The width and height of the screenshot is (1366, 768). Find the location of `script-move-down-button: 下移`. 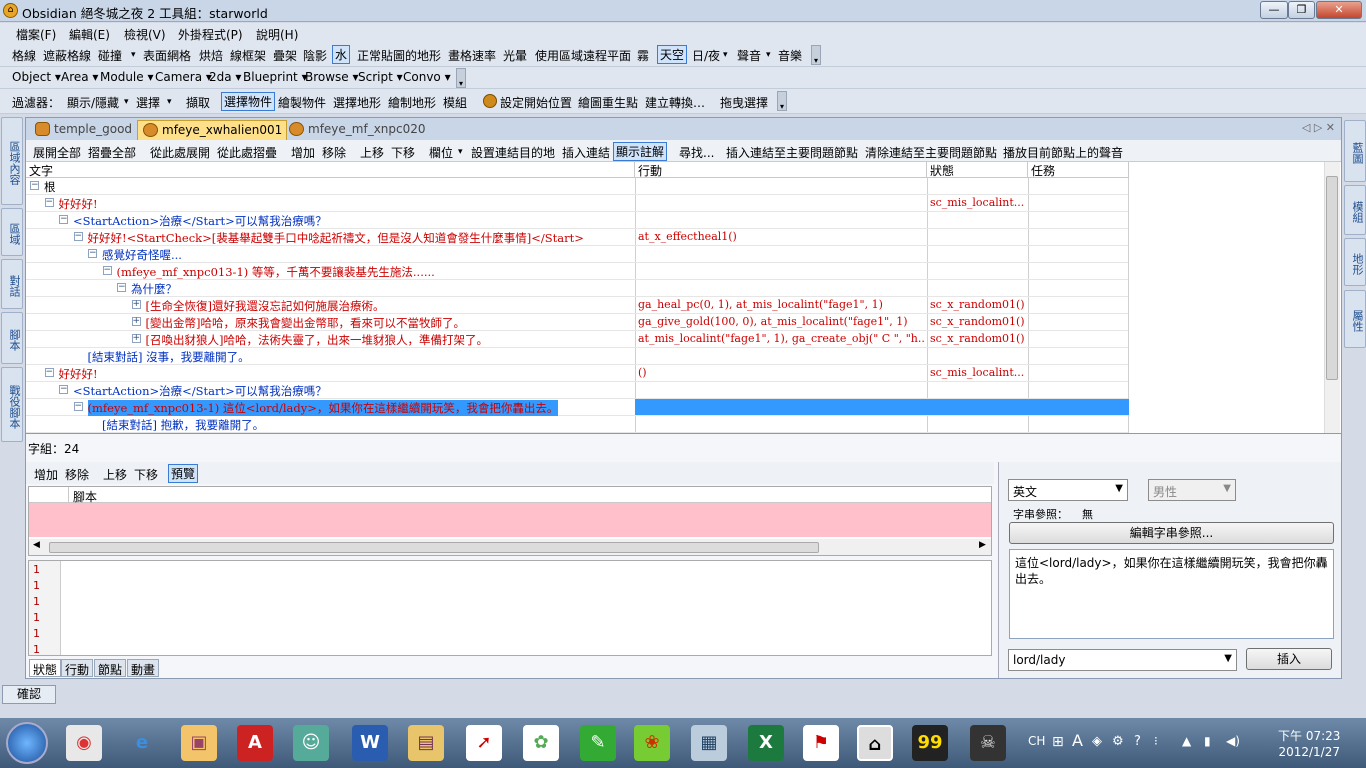

script-move-down-button: 下移 is located at coordinates (146, 474).